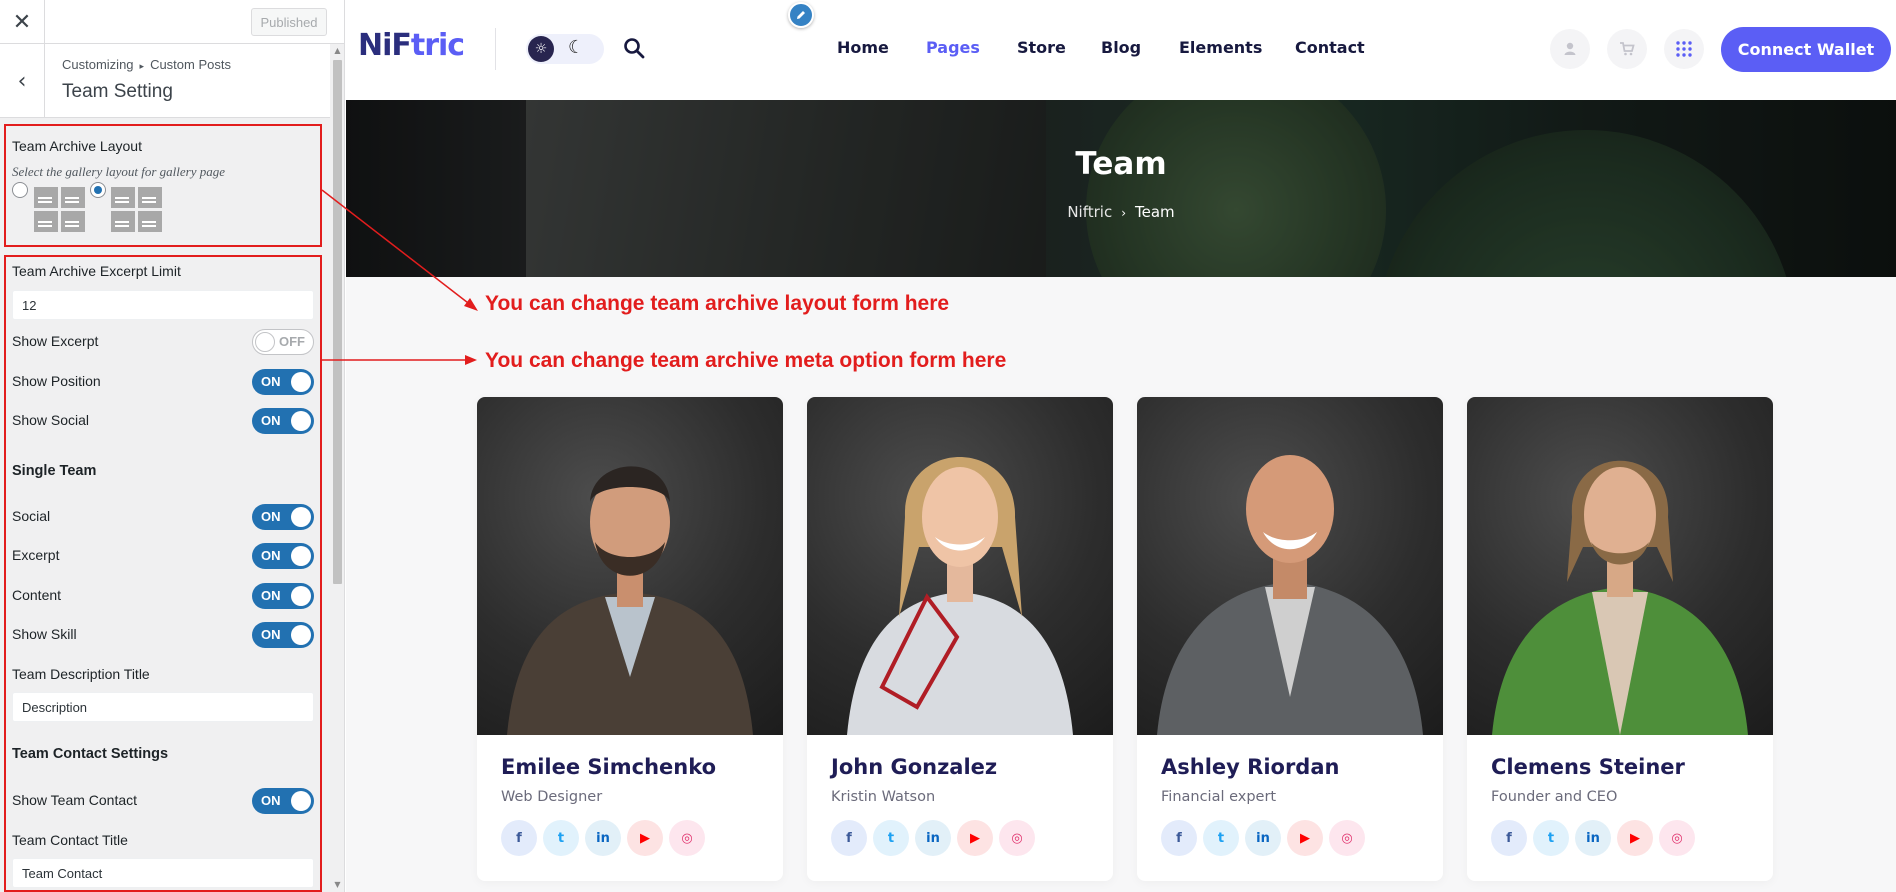 This screenshot has width=1896, height=892. I want to click on cart-icon, so click(1627, 49).